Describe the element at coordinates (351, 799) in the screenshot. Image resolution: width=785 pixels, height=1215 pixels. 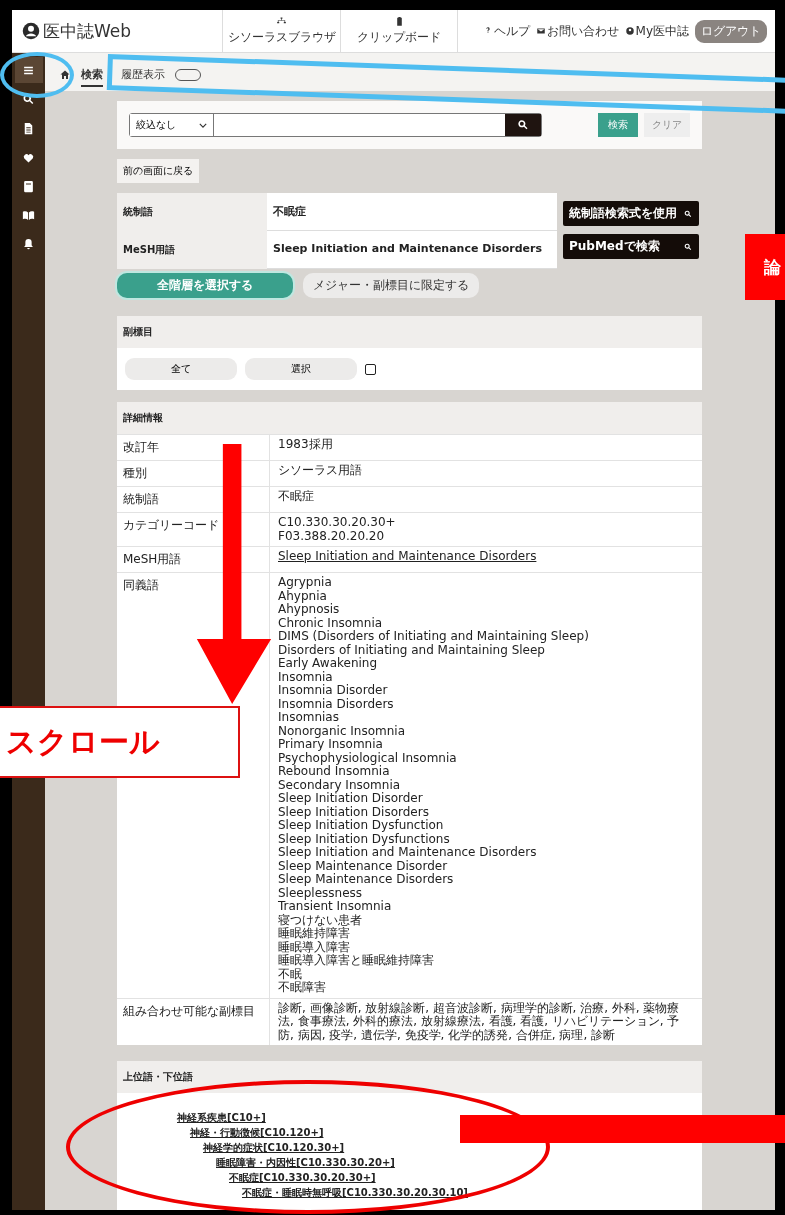
I see `detail-value: Sleep Initiation Disorder` at that location.